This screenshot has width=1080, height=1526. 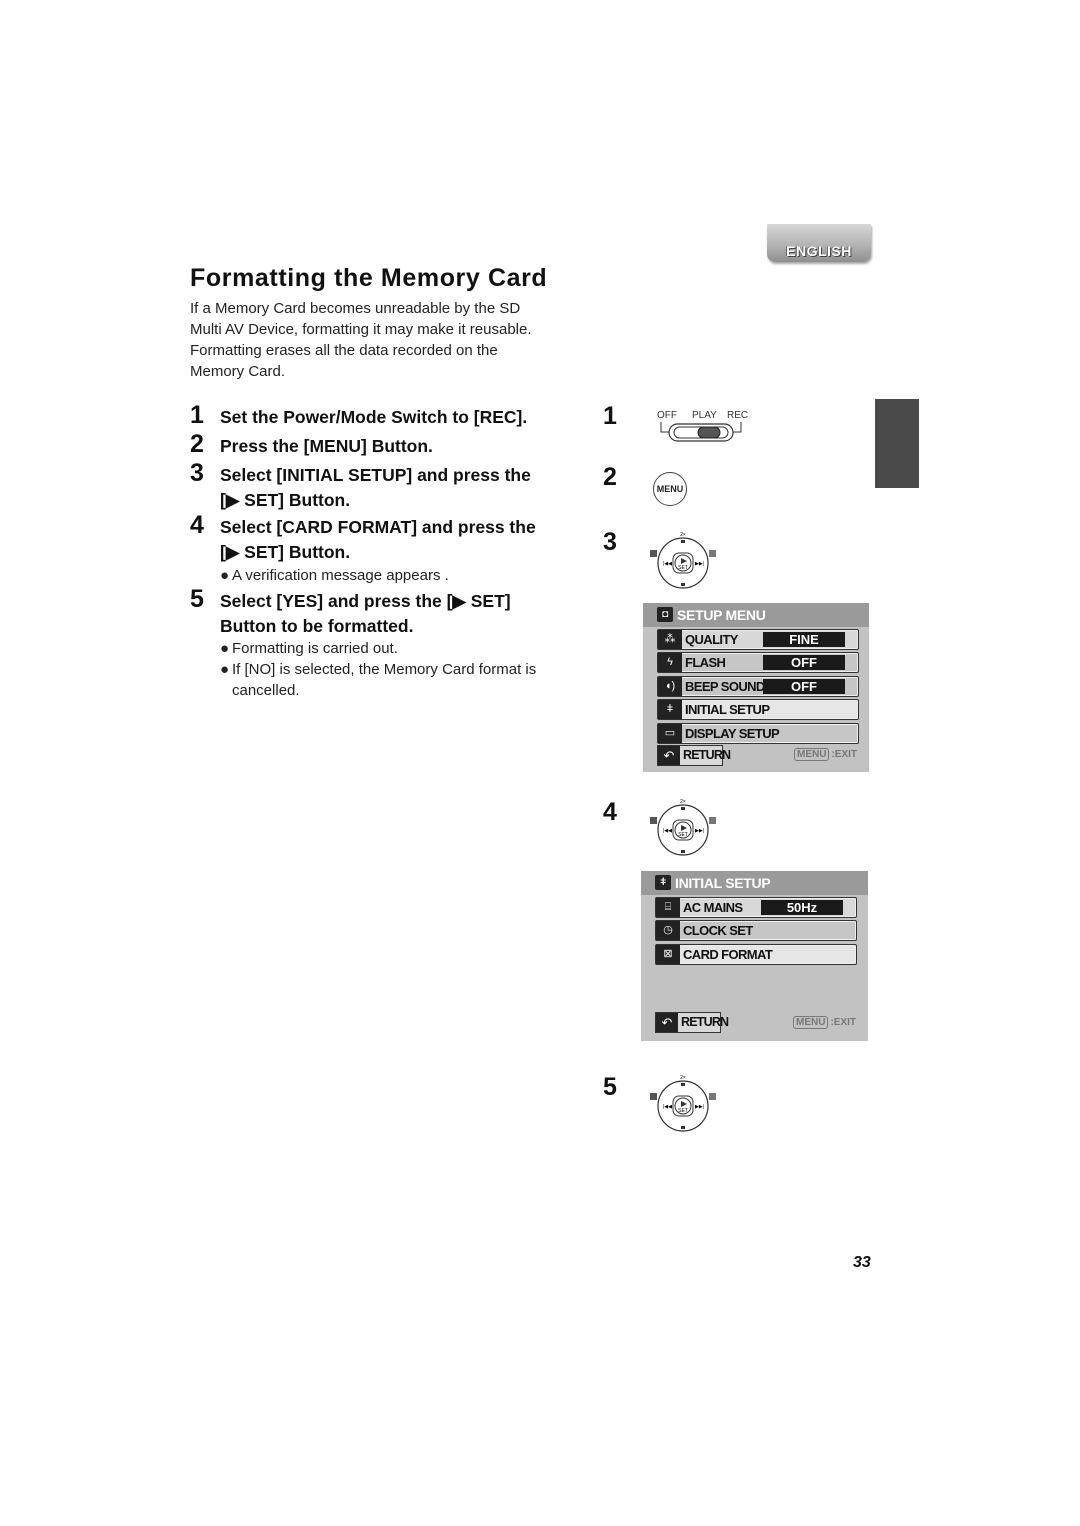 I want to click on menu-row-flash: ϟ FLASH OFF, so click(x=758, y=662).